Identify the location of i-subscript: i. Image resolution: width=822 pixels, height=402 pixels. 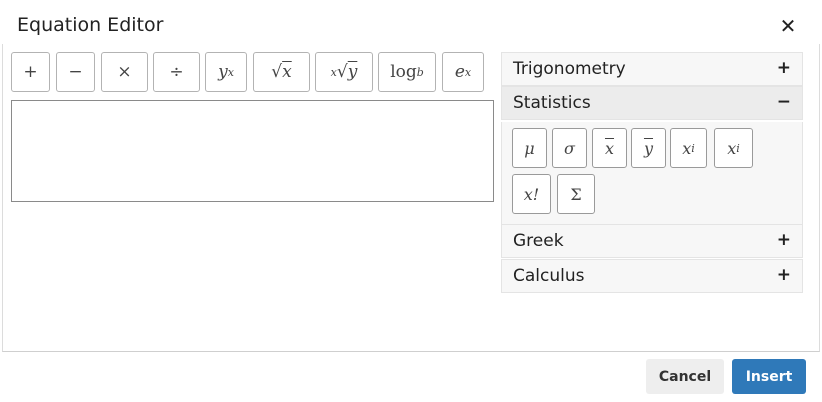
(738, 148).